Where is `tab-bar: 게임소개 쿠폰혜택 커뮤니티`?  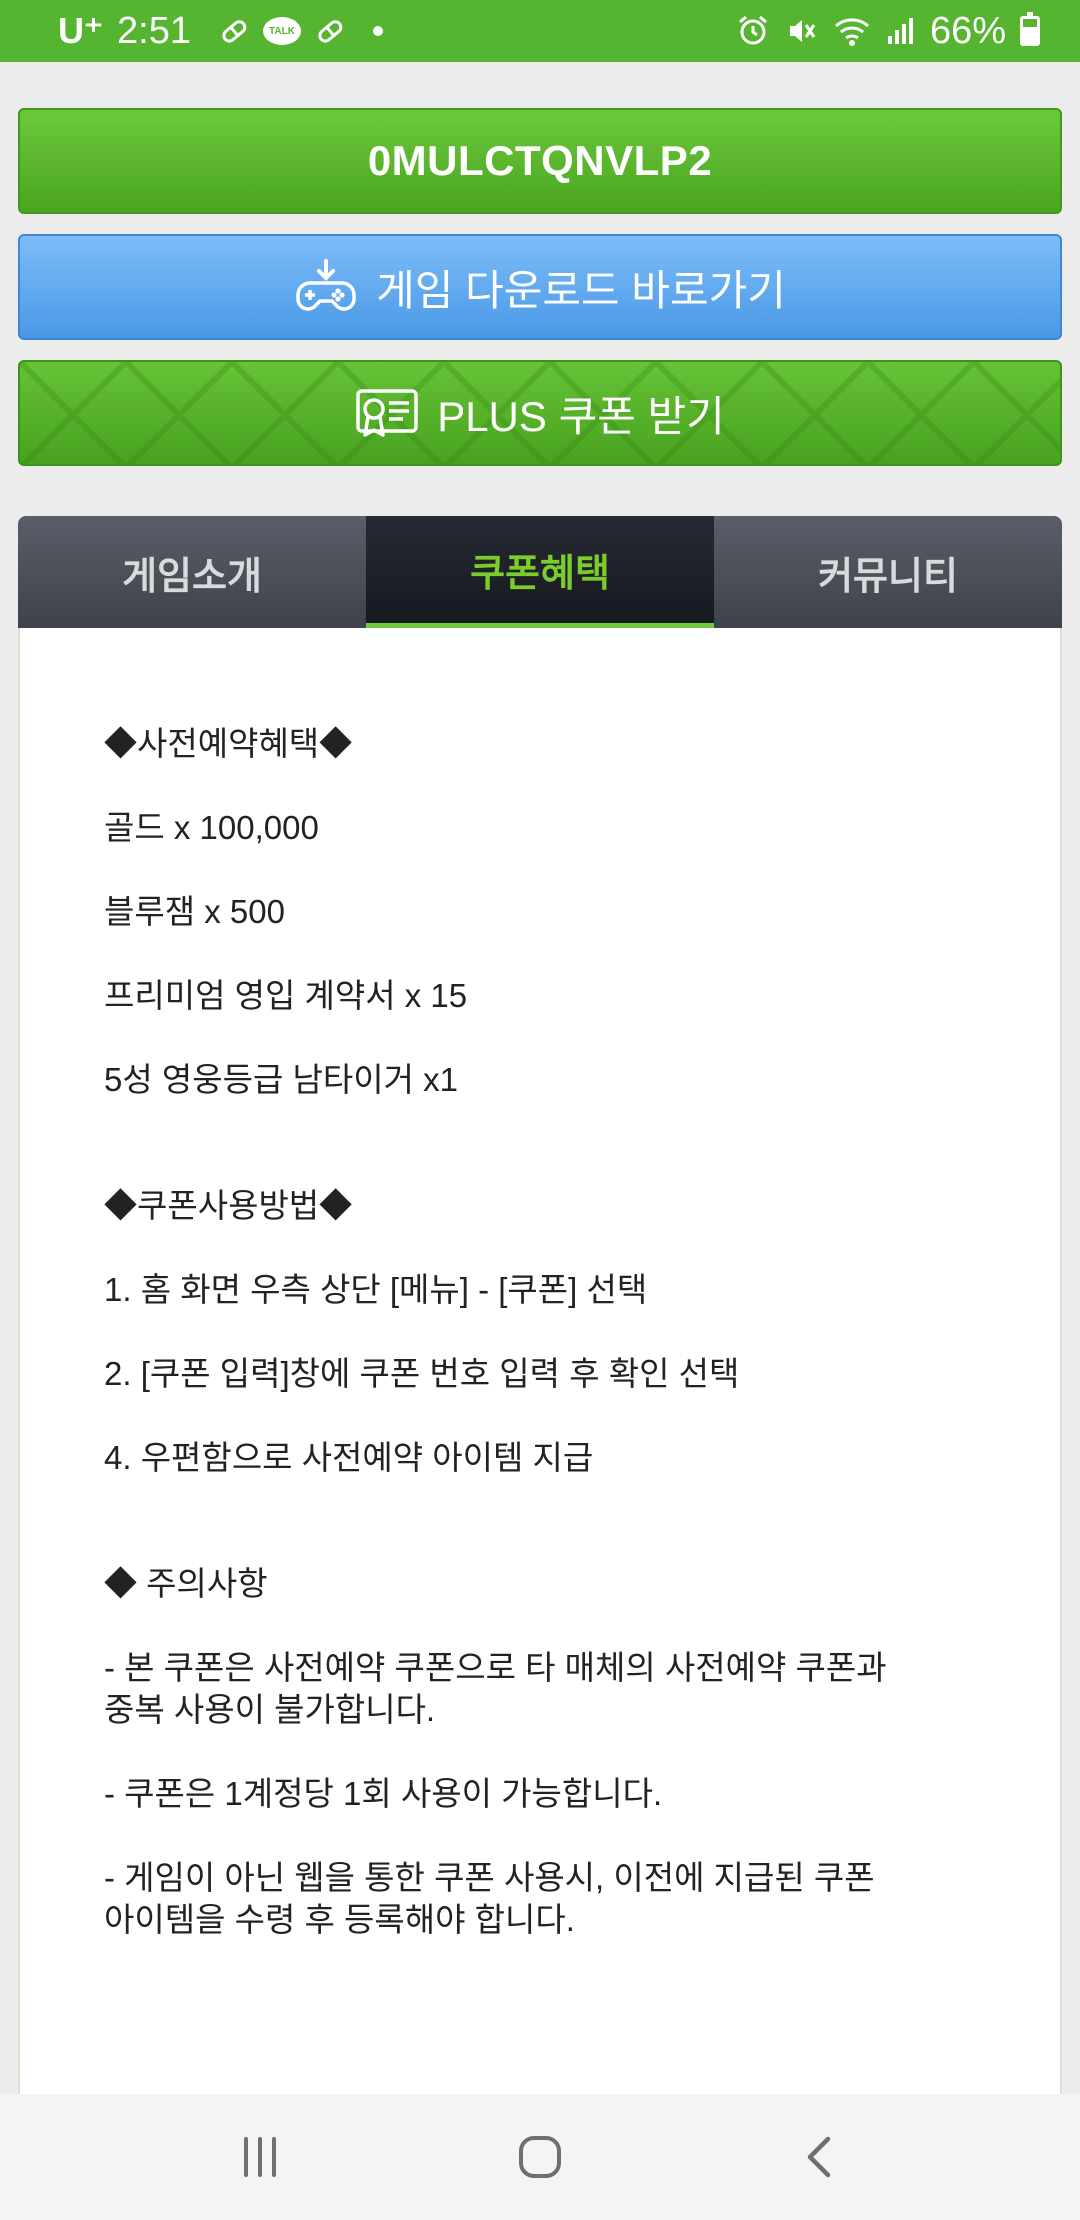 tab-bar: 게임소개 쿠폰혜택 커뮤니티 is located at coordinates (540, 572).